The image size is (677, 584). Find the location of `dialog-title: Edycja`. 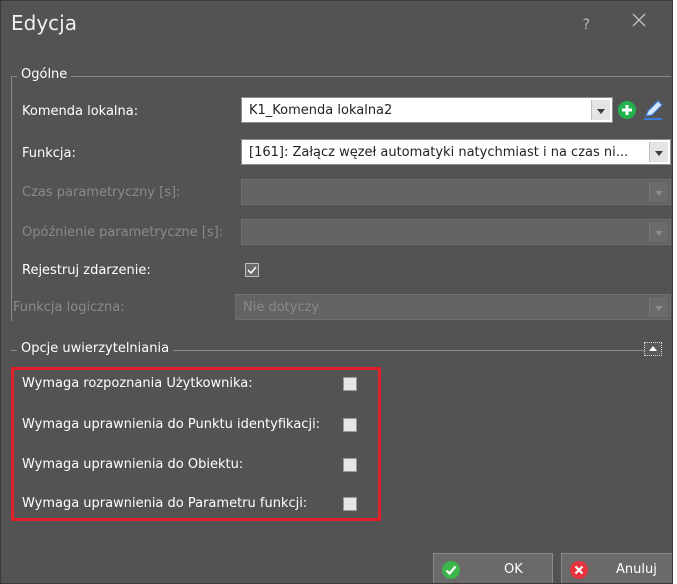

dialog-title: Edycja is located at coordinates (44, 23).